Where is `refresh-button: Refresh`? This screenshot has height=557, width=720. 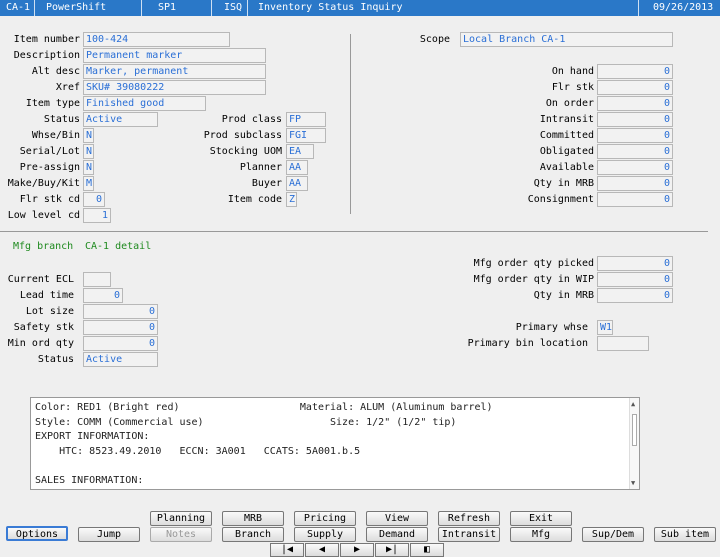 refresh-button: Refresh is located at coordinates (469, 518).